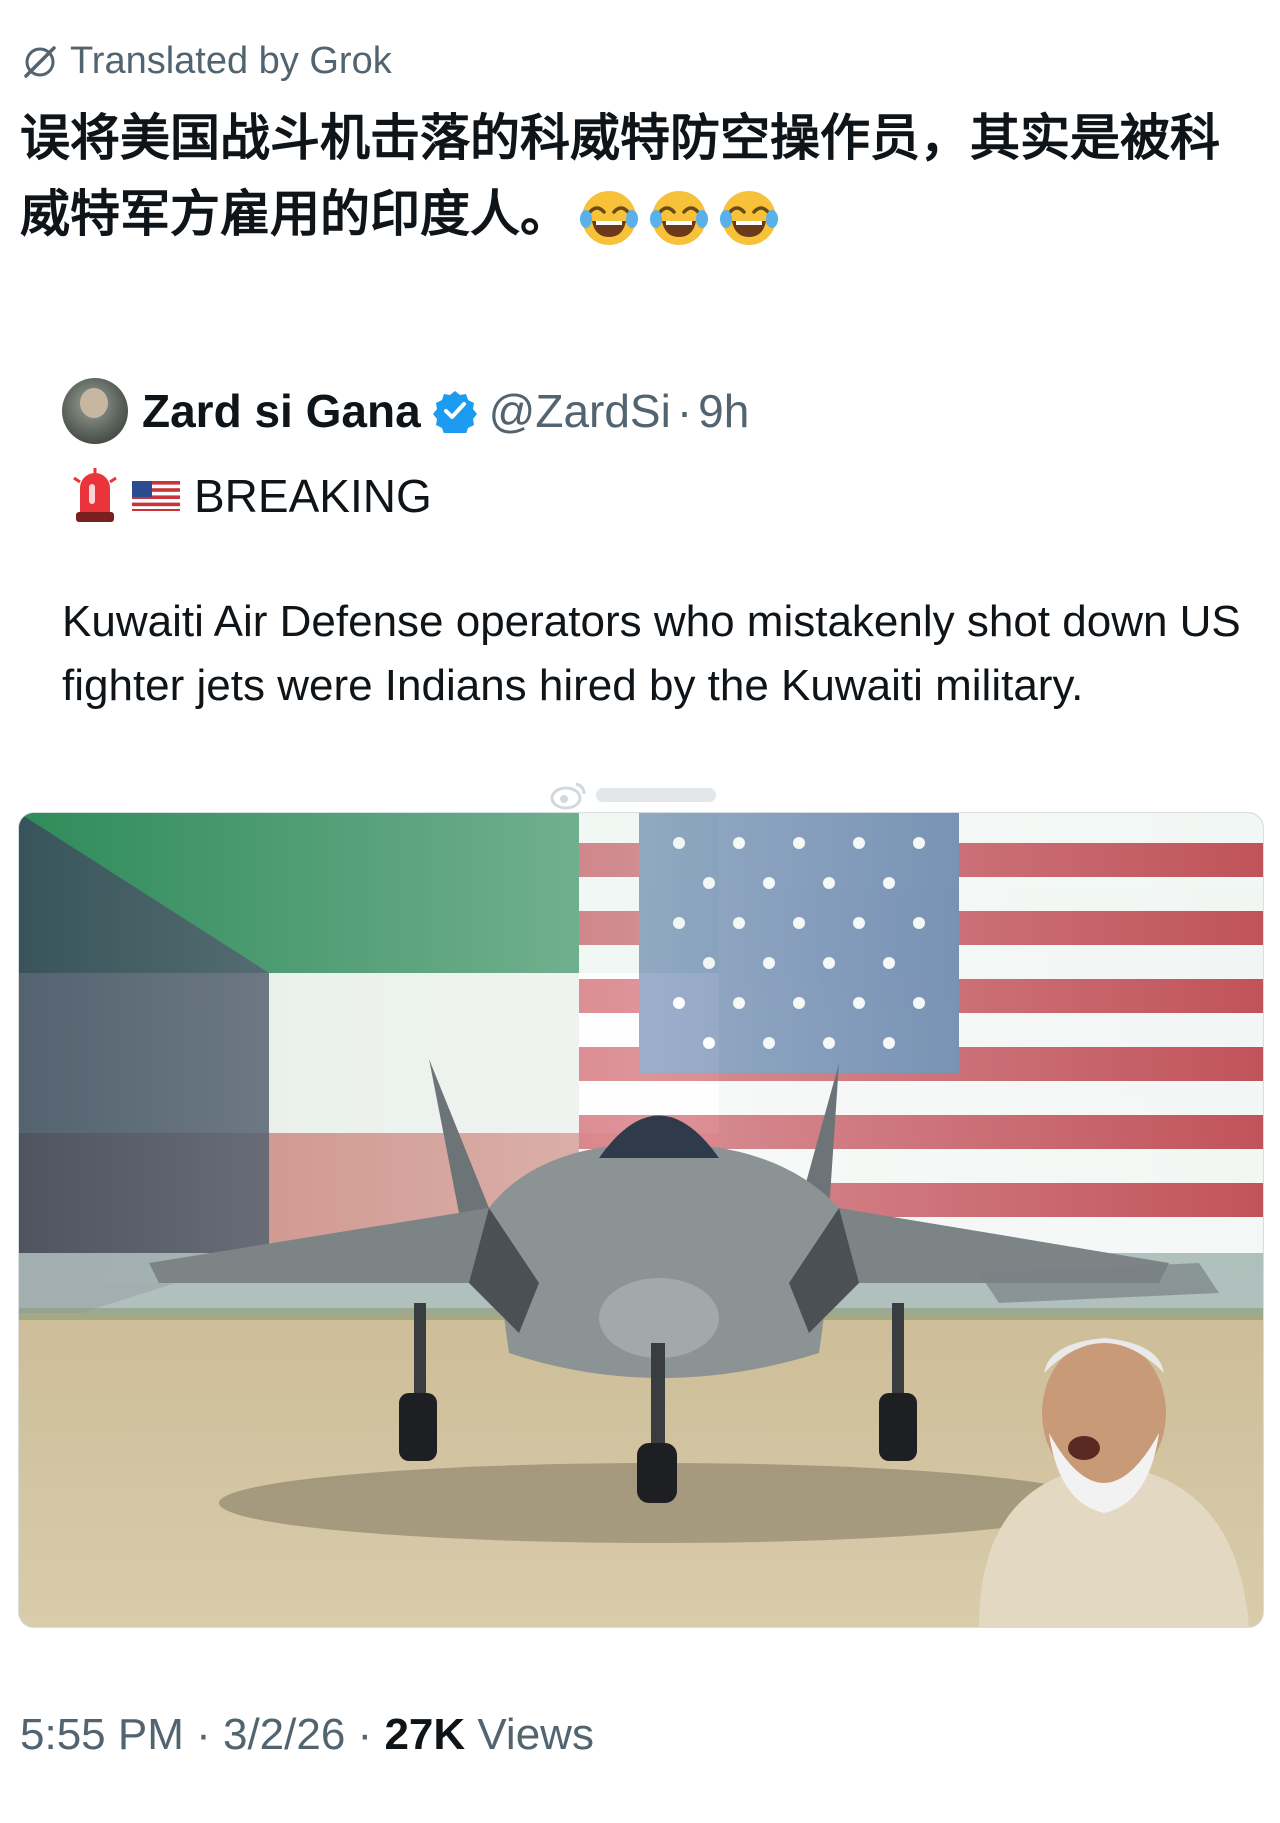 The height and width of the screenshot is (1823, 1280). I want to click on author-handle: @ZardSi, so click(580, 411).